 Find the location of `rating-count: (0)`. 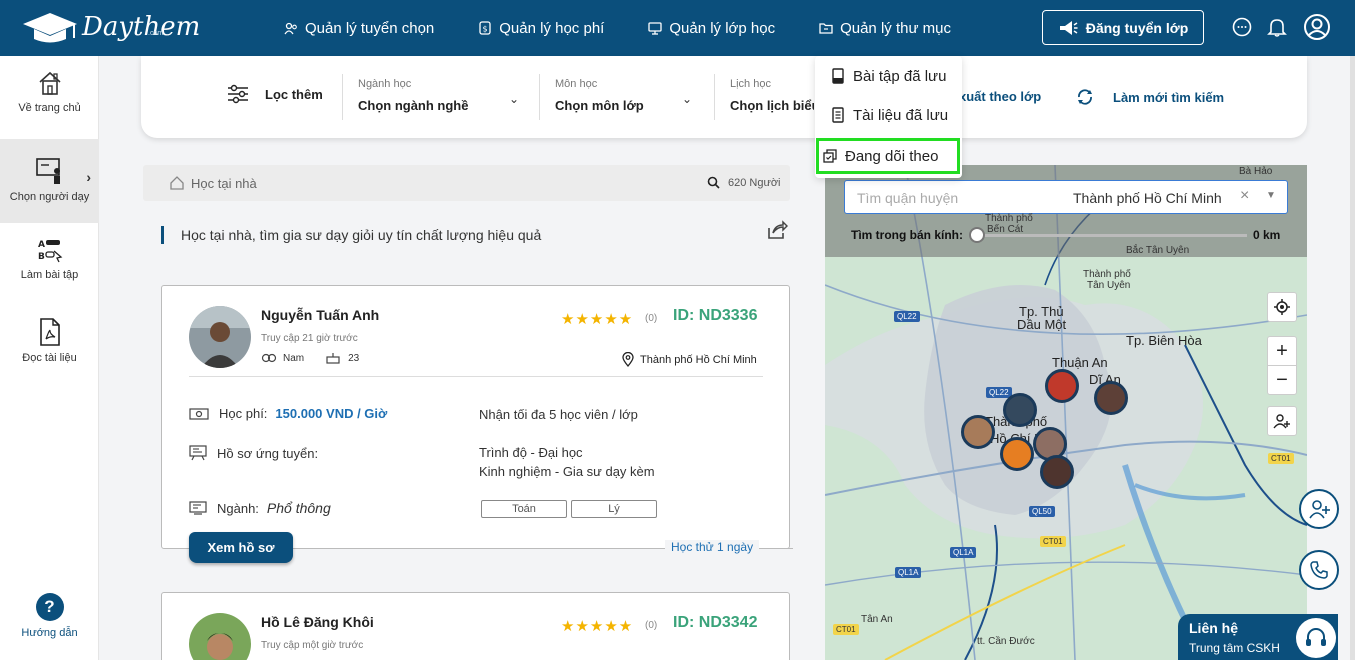

rating-count: (0) is located at coordinates (651, 625).